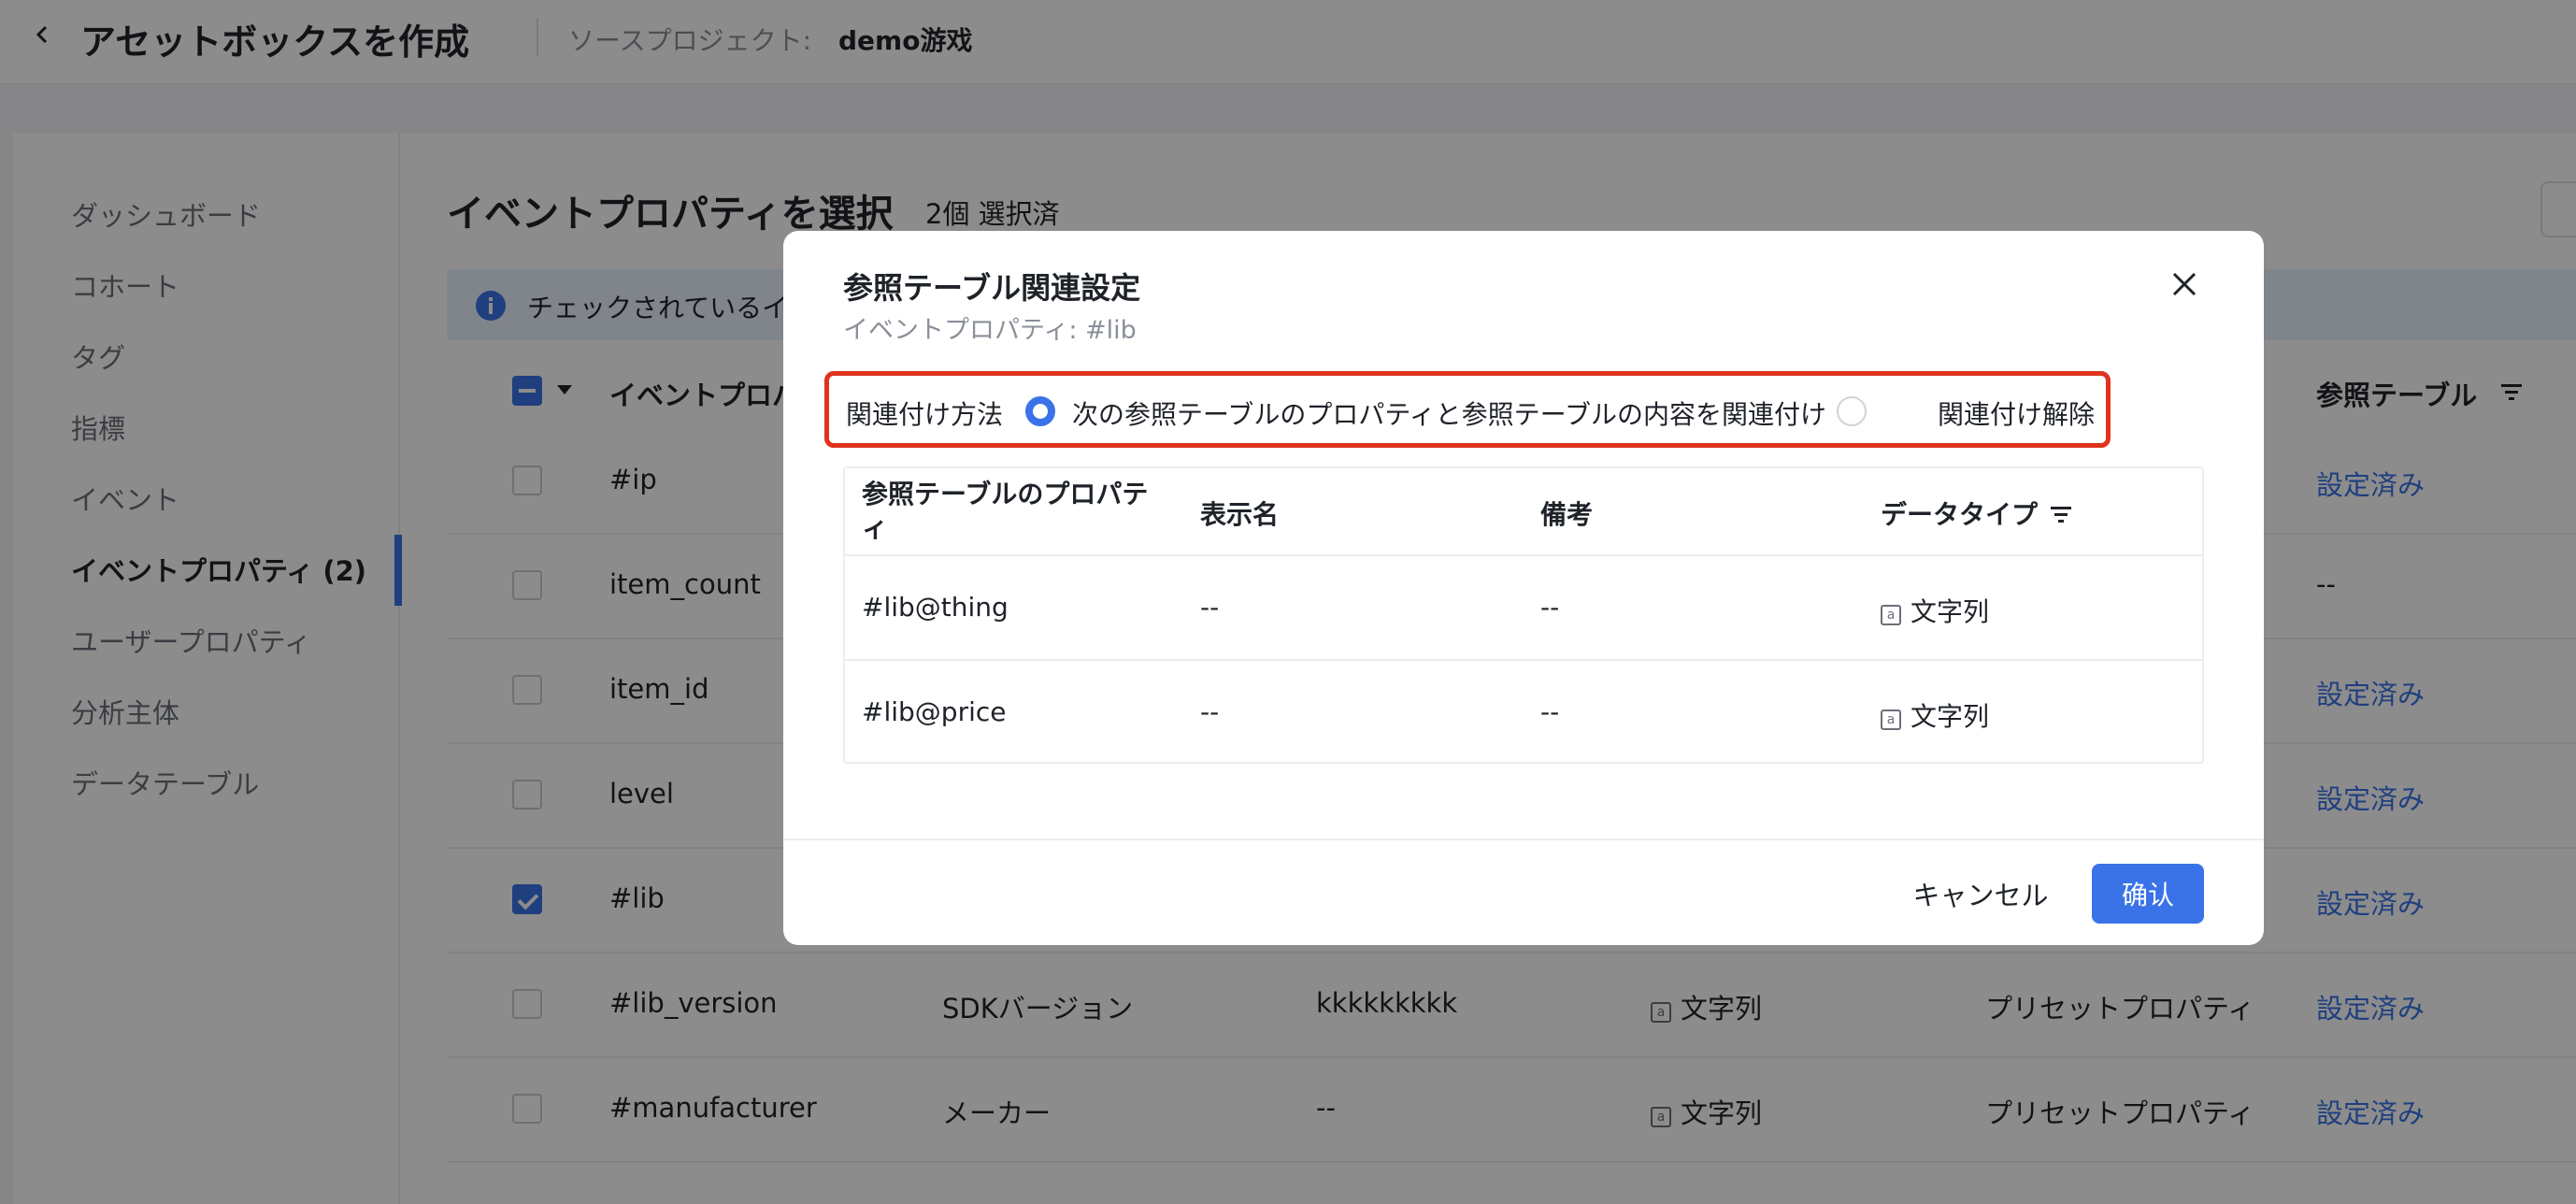 This screenshot has width=2576, height=1204. What do you see at coordinates (1005, 511) in the screenshot?
I see `header-reference-property: 参照テーブルのプロパティ` at bounding box center [1005, 511].